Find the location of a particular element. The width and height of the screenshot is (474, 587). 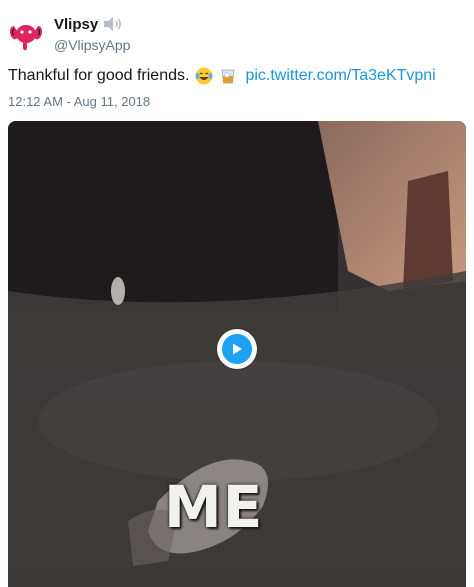

play-button is located at coordinates (237, 349).